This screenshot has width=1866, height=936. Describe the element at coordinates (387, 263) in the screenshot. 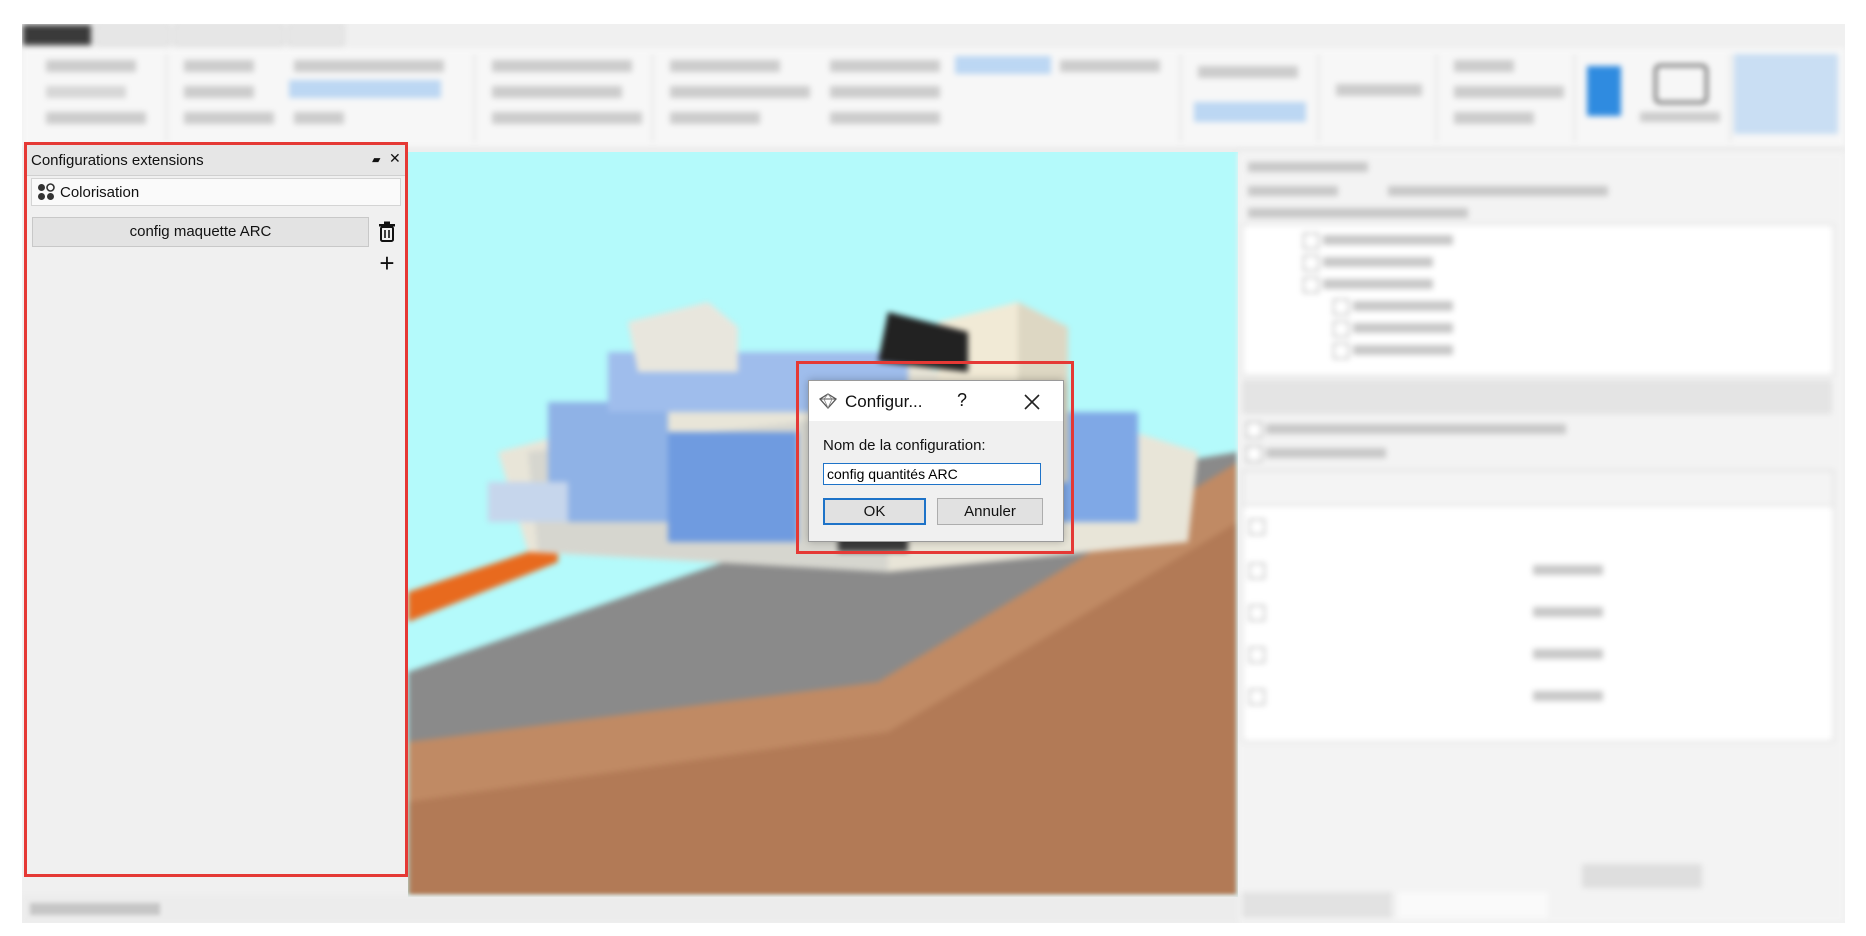

I see `add-configuration-button: +` at that location.